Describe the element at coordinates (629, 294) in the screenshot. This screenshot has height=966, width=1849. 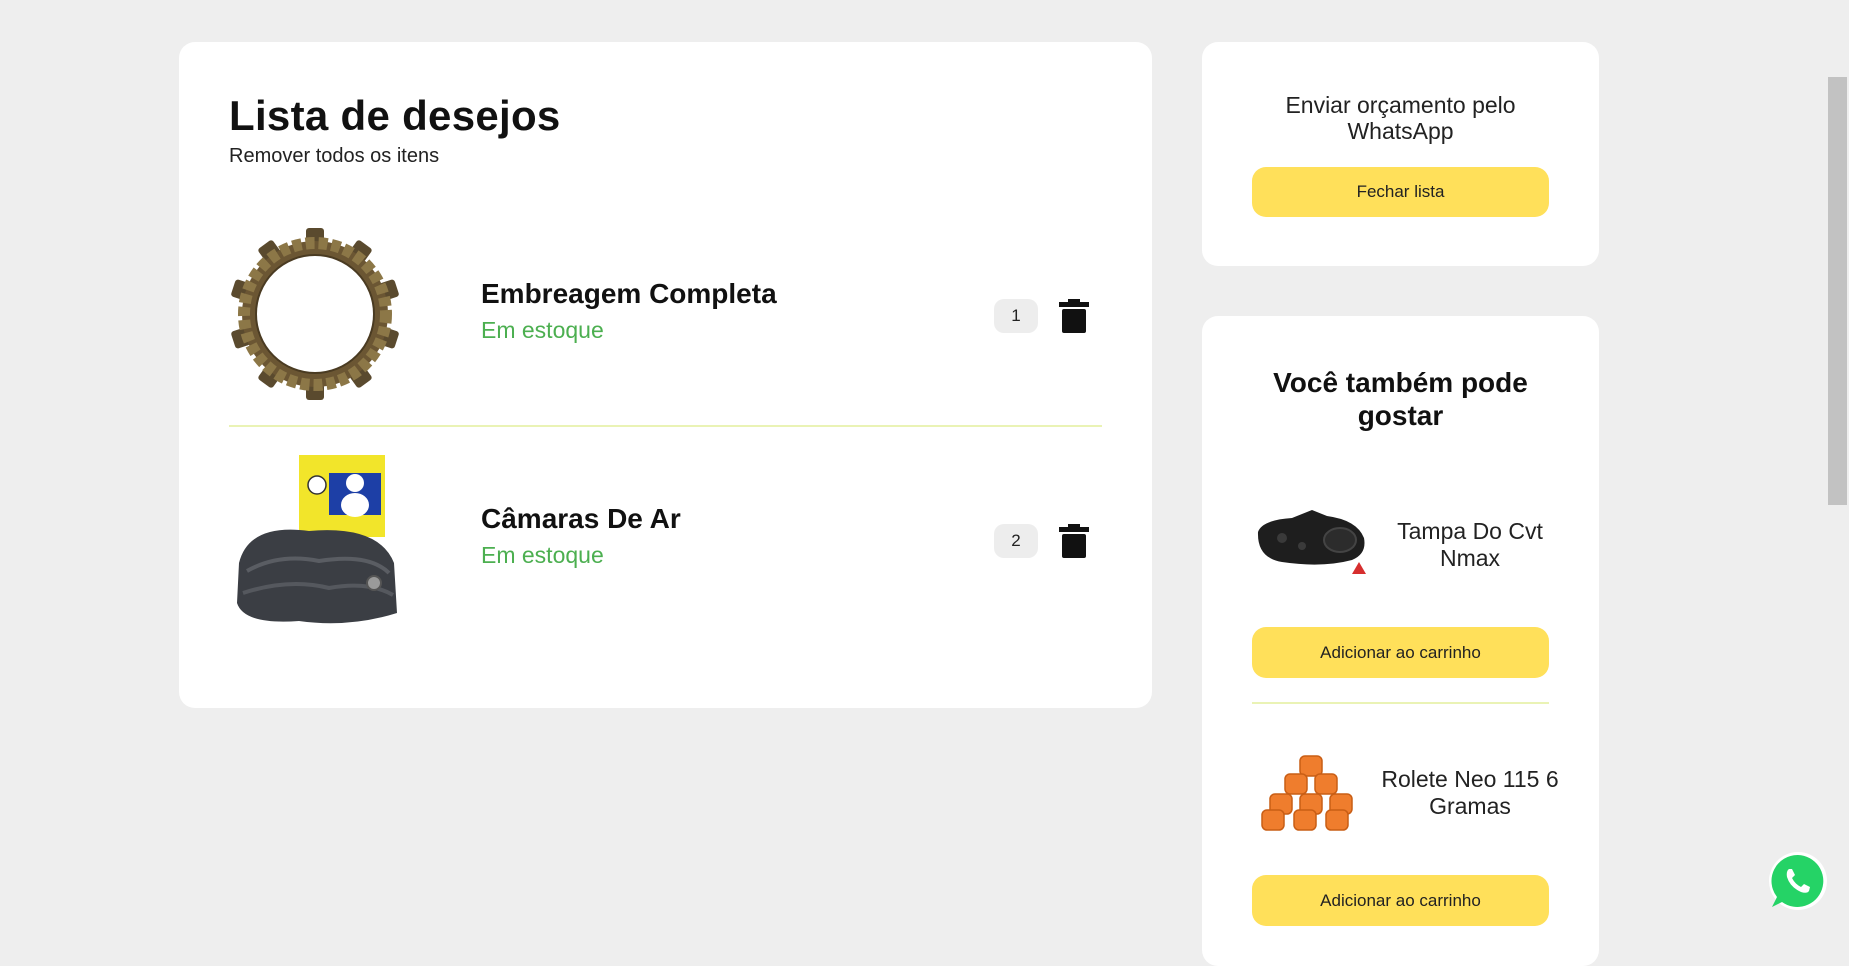
I see `item-name: Embreagem Completa` at that location.